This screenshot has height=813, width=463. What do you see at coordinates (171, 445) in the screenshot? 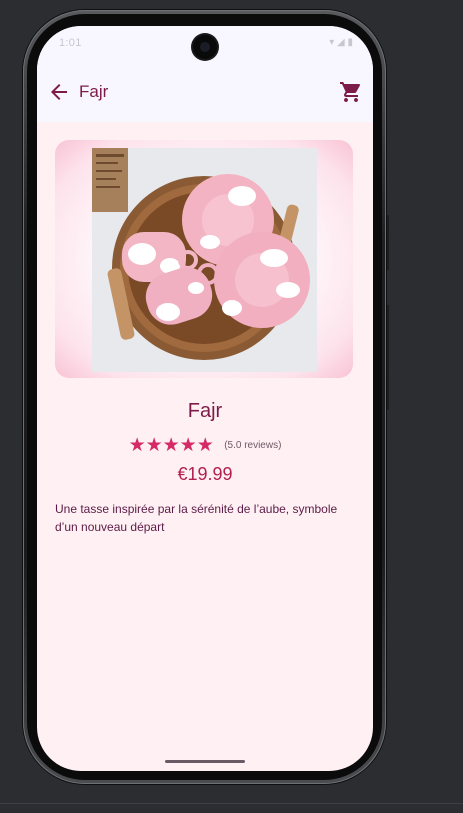
I see `rating-stars: ★★★★★` at bounding box center [171, 445].